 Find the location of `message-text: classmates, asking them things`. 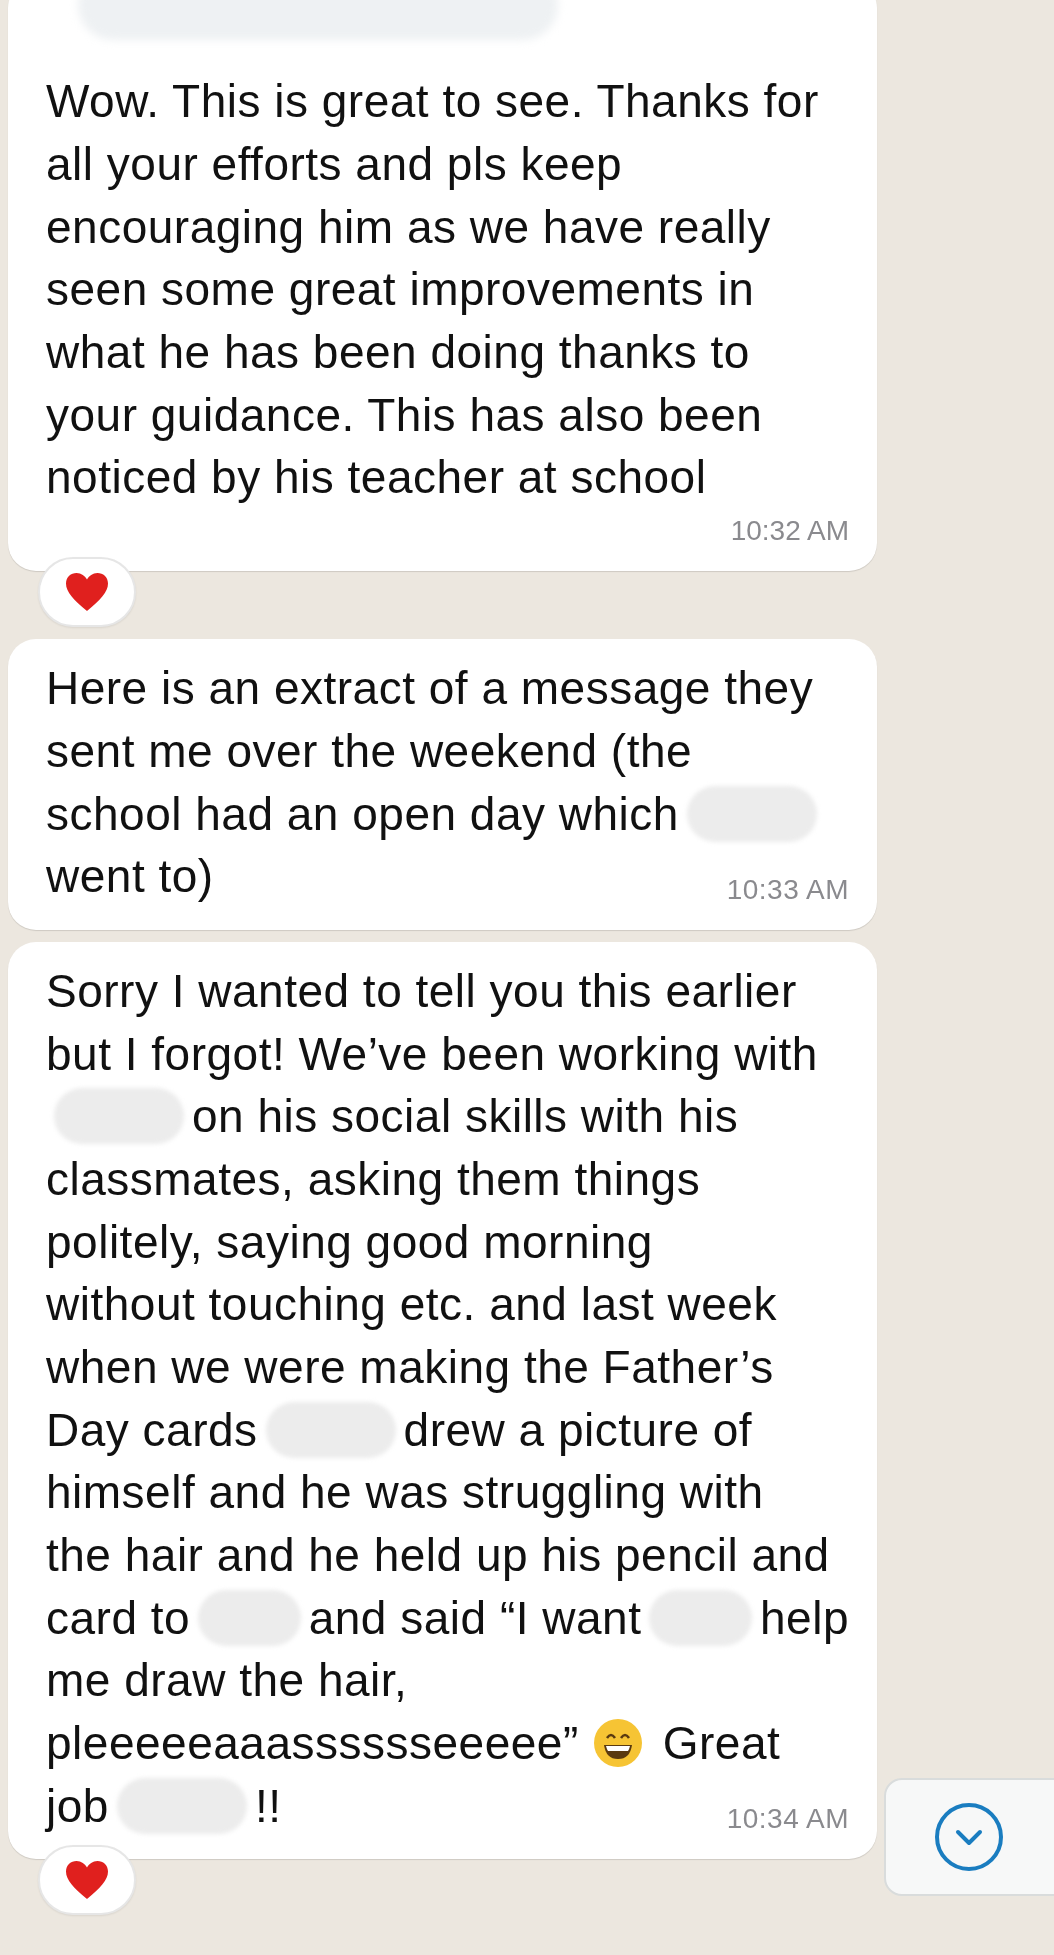

message-text: classmates, asking them things is located at coordinates (373, 1178).